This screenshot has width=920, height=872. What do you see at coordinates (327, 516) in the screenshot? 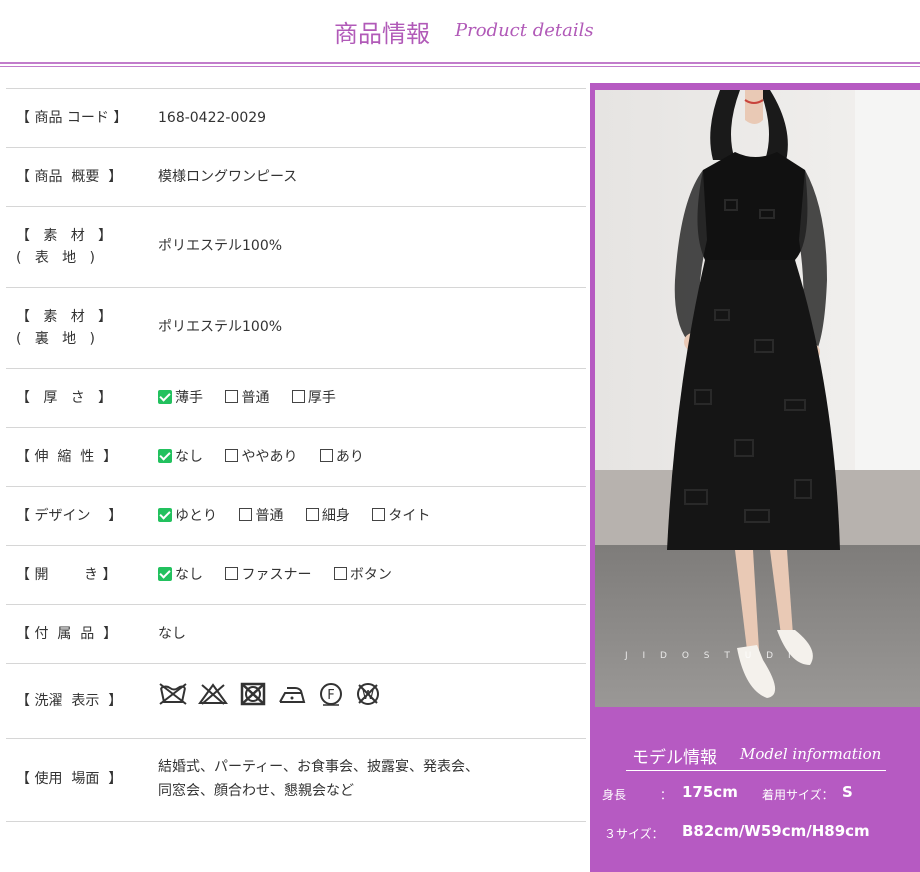
I see `design-option-slim: 細身` at bounding box center [327, 516].